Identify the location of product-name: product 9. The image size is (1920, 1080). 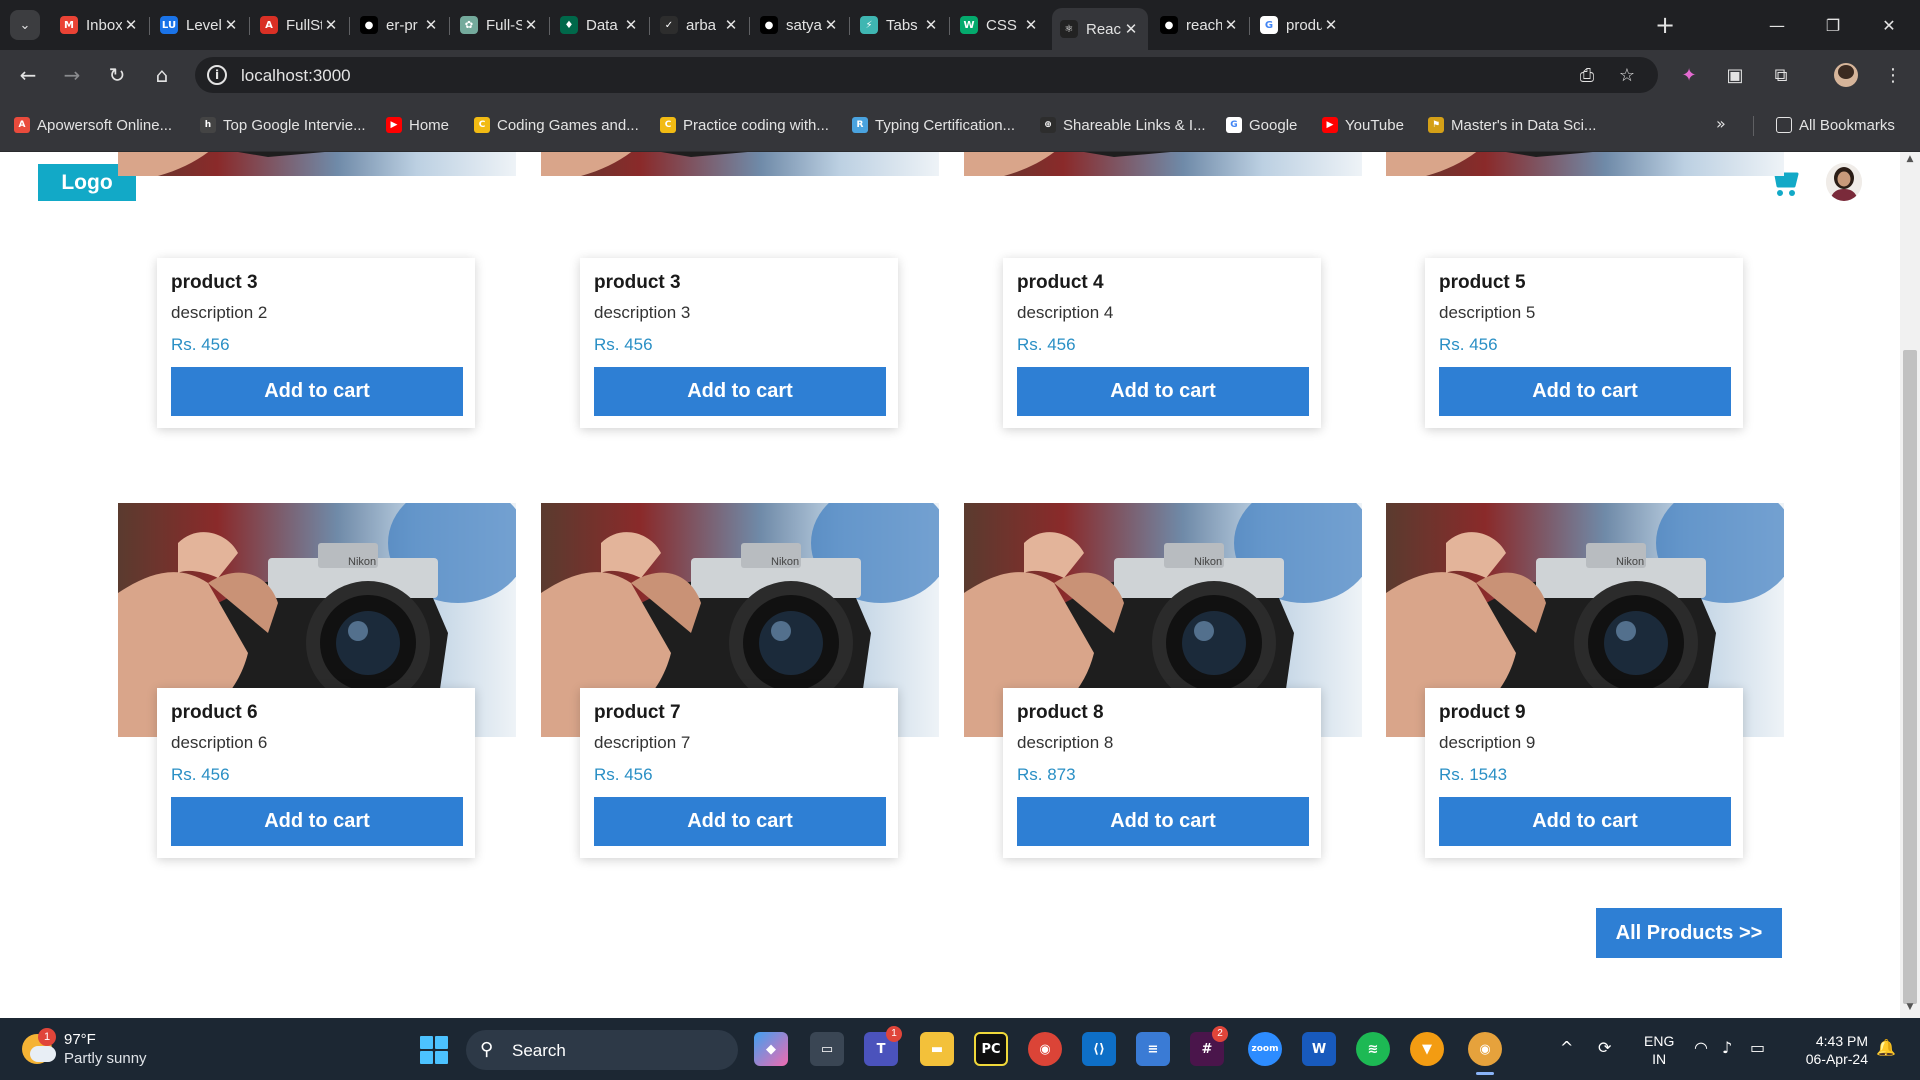
(1482, 712).